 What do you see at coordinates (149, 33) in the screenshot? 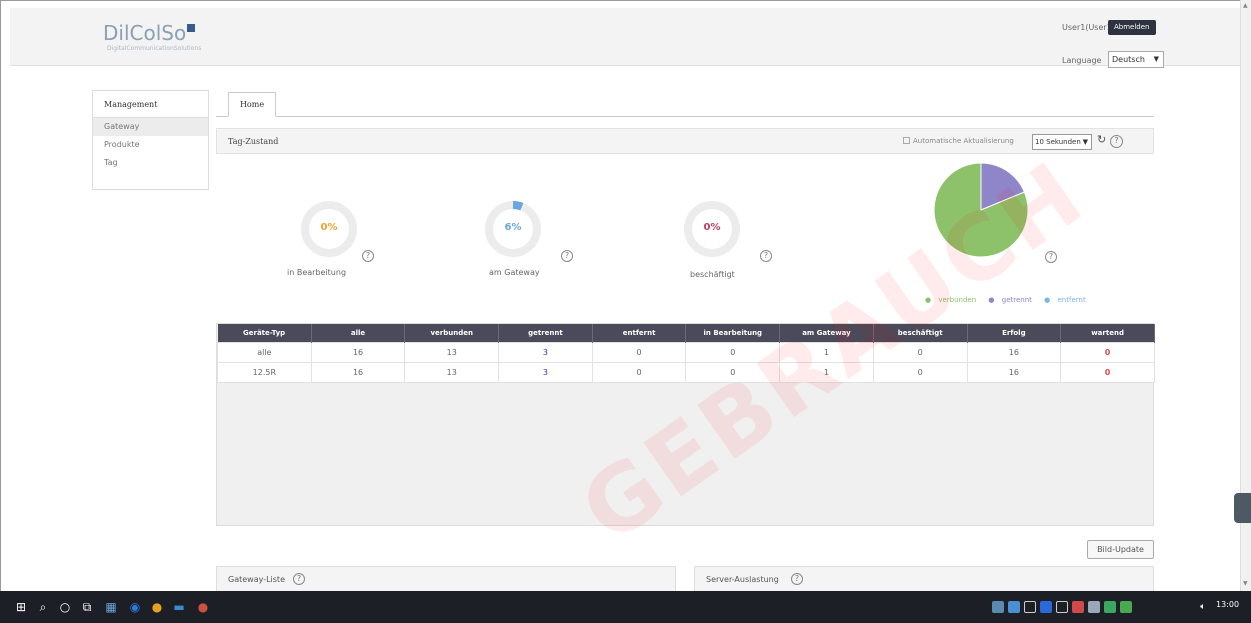
I see `logo: DilColSo` at bounding box center [149, 33].